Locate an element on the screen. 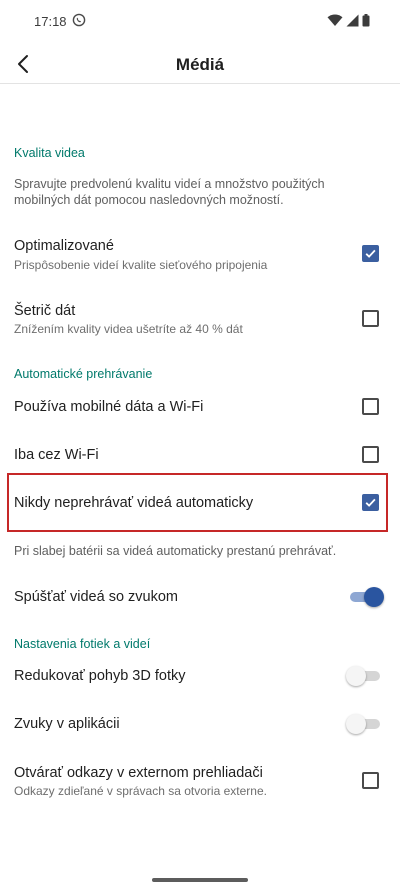 The height and width of the screenshot is (890, 400). option-never-autoplay-title: Nikdy neprehrávať videá automaticky is located at coordinates (133, 503).